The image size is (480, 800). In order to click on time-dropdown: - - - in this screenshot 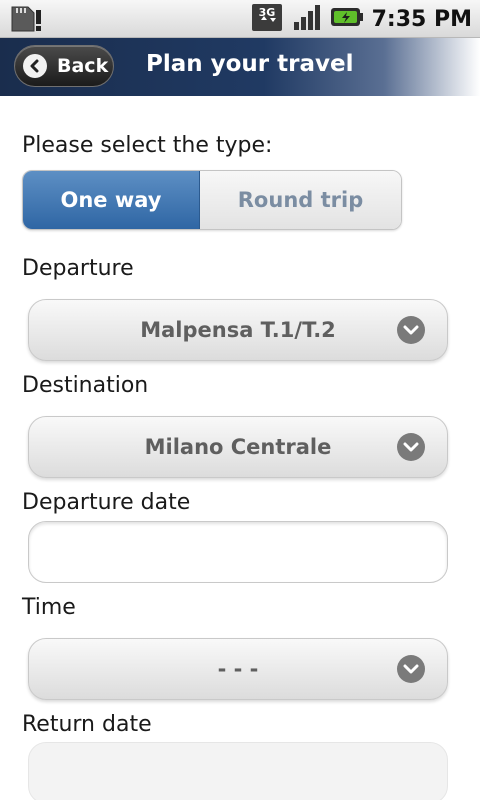, I will do `click(238, 669)`.